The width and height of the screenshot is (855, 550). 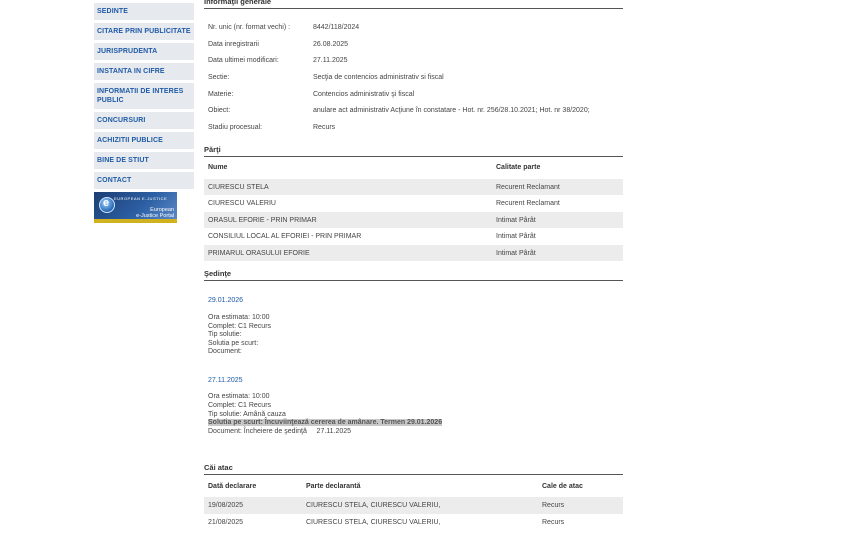 What do you see at coordinates (324, 128) in the screenshot?
I see `info-value: Recurs` at bounding box center [324, 128].